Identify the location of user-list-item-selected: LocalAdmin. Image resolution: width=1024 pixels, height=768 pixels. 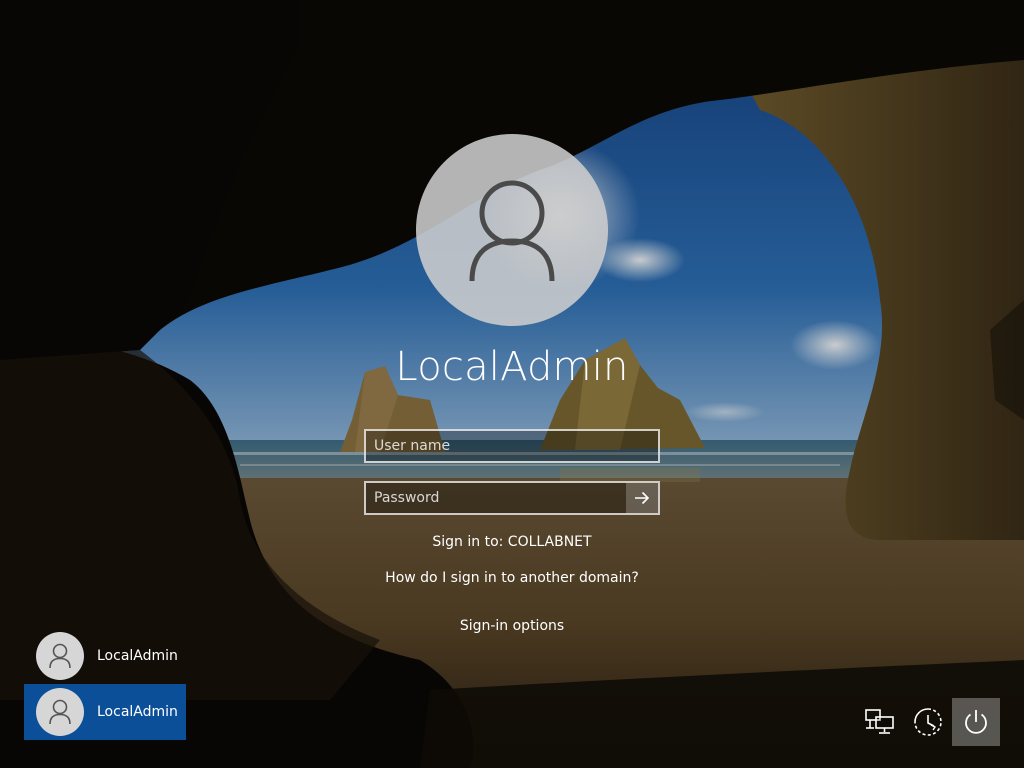
(105, 712).